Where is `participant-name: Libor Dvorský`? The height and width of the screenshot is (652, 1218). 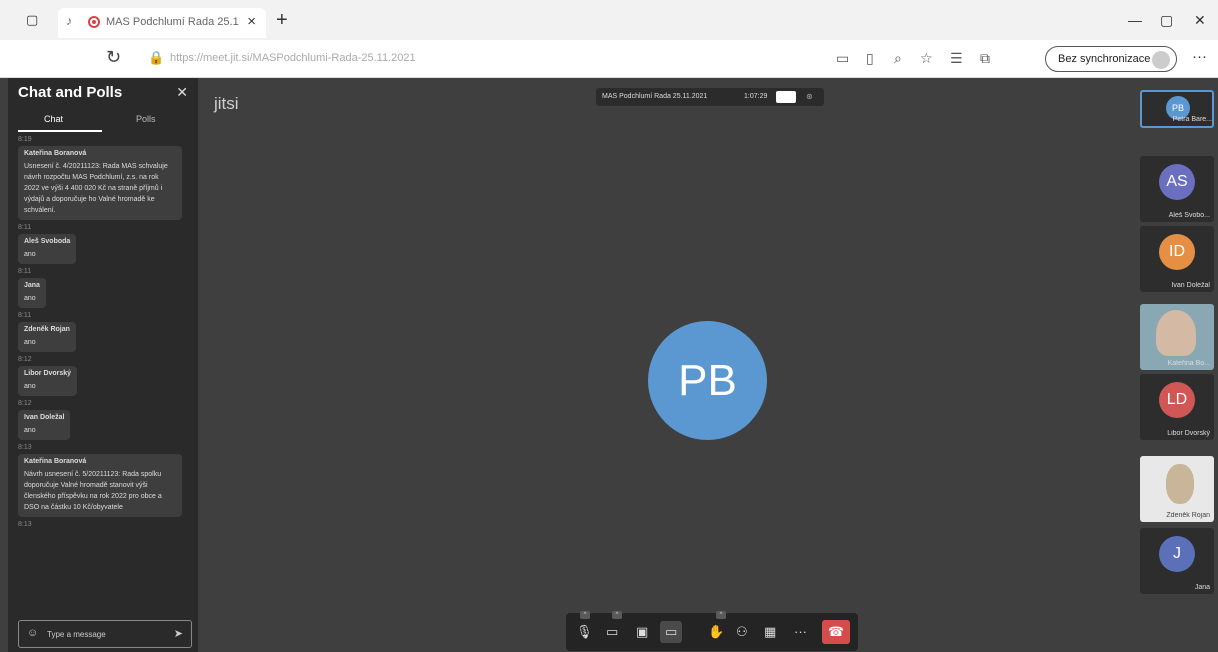
participant-name: Libor Dvorský is located at coordinates (1188, 433).